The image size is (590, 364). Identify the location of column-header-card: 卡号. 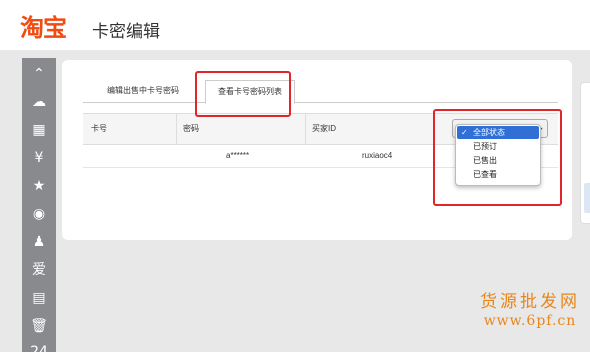
(99, 128).